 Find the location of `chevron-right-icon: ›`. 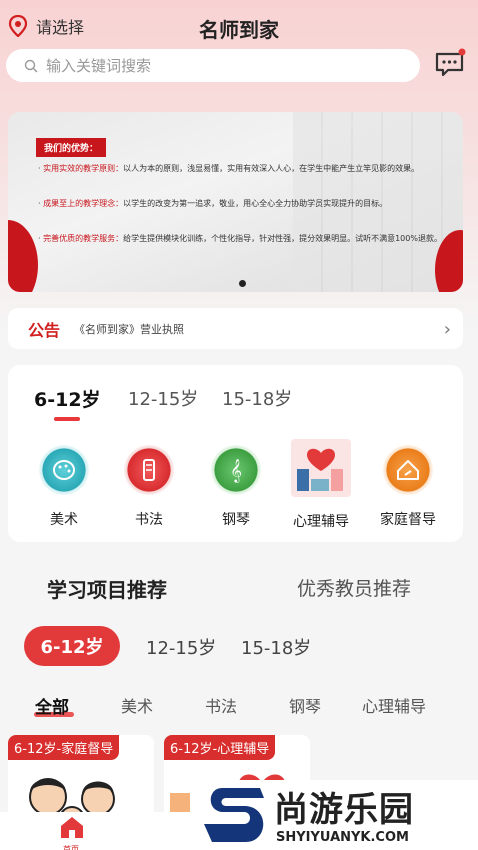

chevron-right-icon: › is located at coordinates (447, 329).